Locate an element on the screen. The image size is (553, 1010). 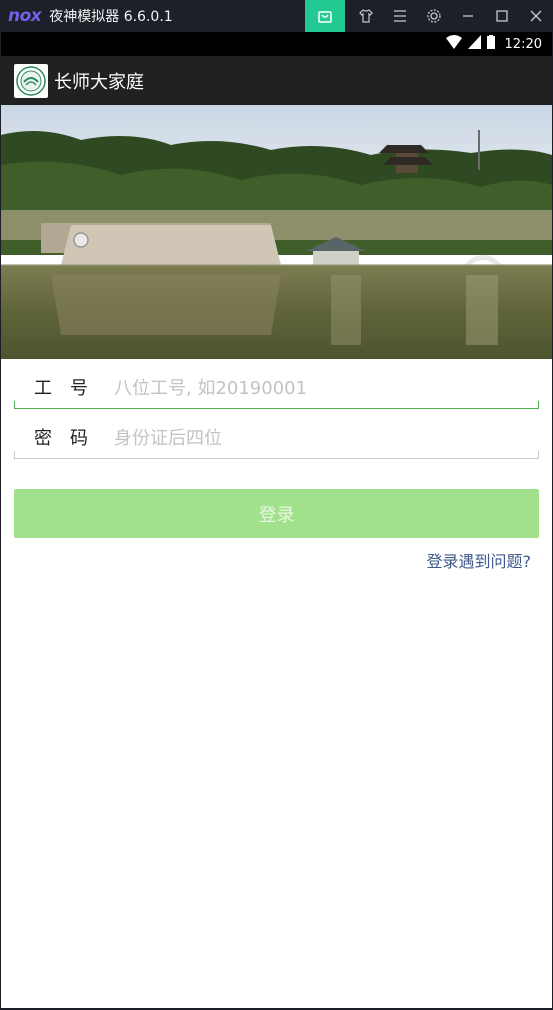
emulator-title: 夜神模拟器 6.6.0.1 is located at coordinates (111, 17).